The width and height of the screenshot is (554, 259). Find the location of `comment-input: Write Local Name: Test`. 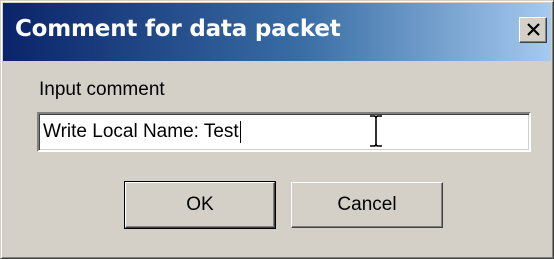

comment-input: Write Local Name: Test is located at coordinates (284, 132).